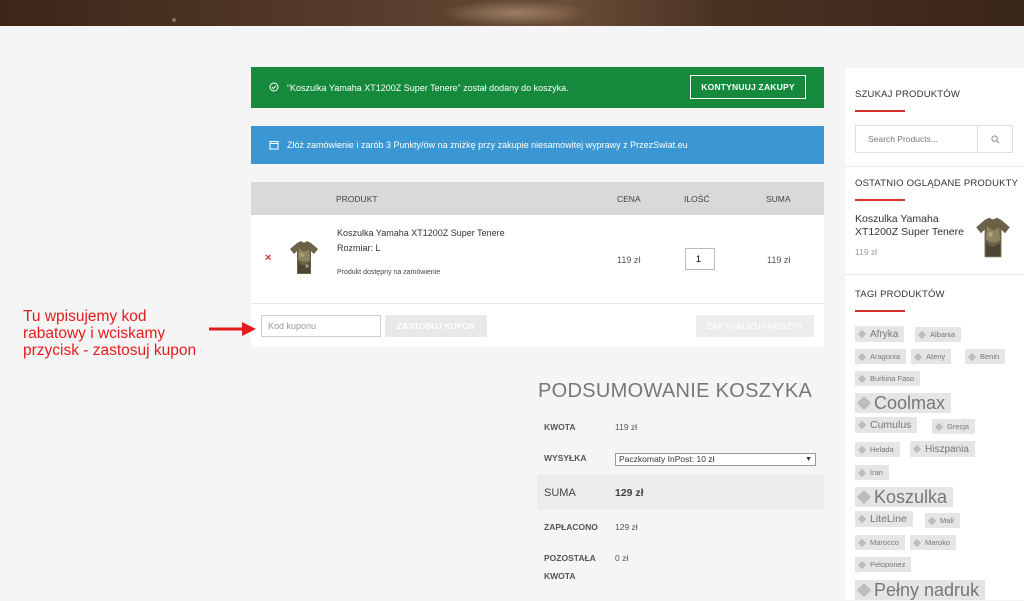 This screenshot has width=1024, height=601. Describe the element at coordinates (888, 378) in the screenshot. I see `tag-link: Burkina Faso` at that location.